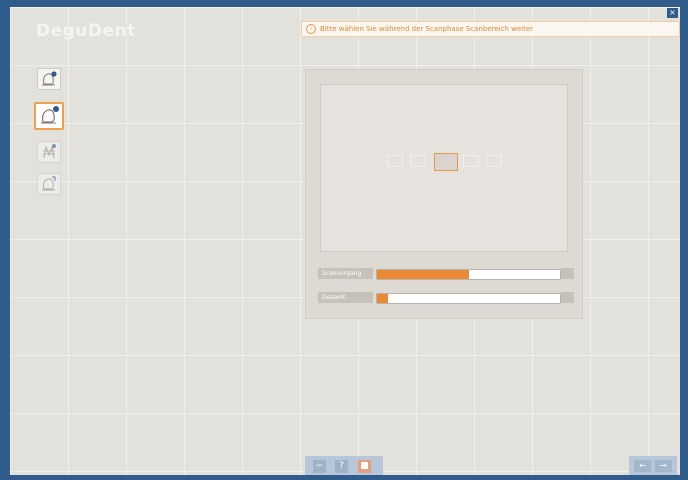 The width and height of the screenshot is (688, 480). I want to click on tool-scan-single-die, so click(49, 79).